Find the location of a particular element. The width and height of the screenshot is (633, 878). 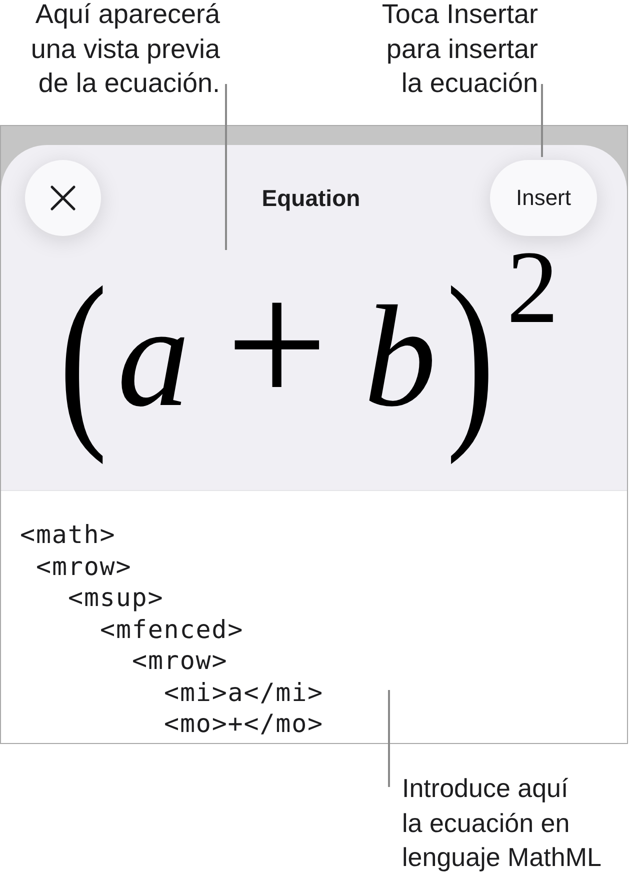

callout-text: Introduce aquí la ecuación en lenguaje MathML is located at coordinates (502, 823).